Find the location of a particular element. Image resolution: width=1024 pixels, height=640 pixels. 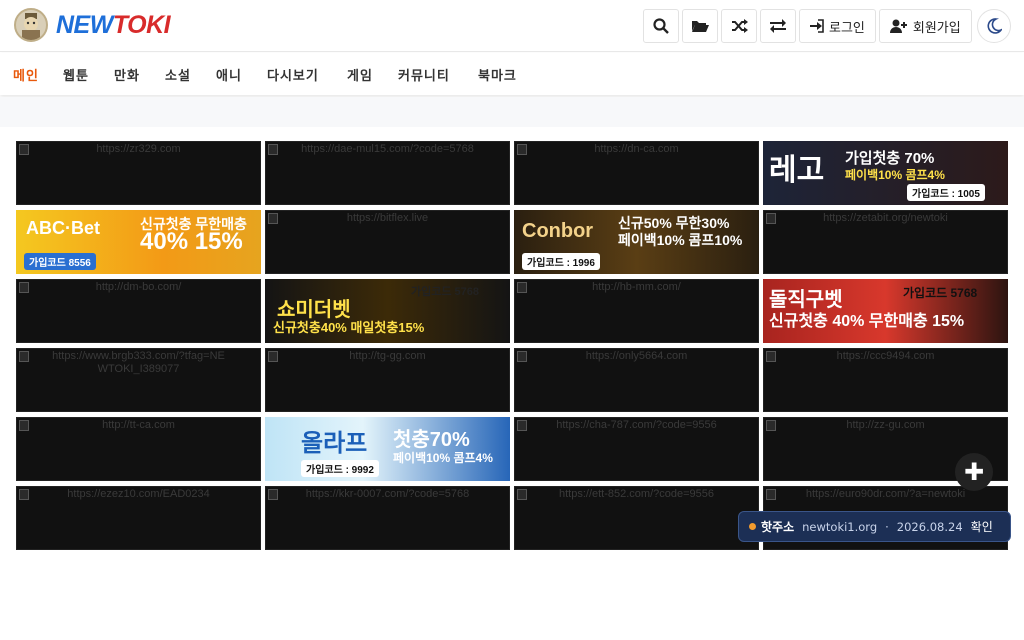

ad-banner: 레고 가입첫충 70% 페이백10% 콤프4% 가입코드 : 1005 is located at coordinates (885, 173).